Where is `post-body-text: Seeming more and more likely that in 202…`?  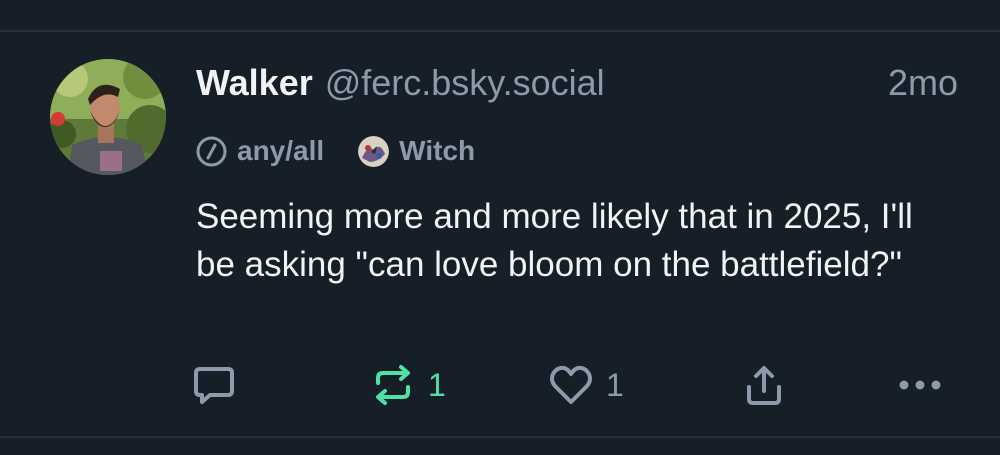
post-body-text: Seeming more and more likely that in 202… is located at coordinates (554, 240).